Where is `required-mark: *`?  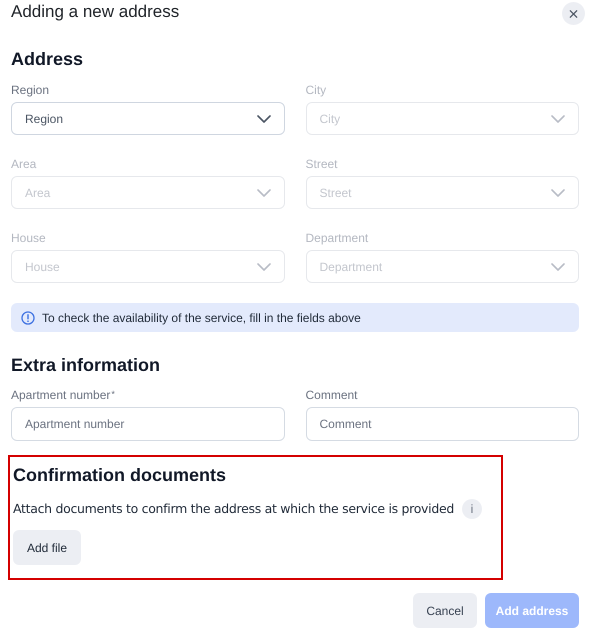
required-mark: * is located at coordinates (113, 394).